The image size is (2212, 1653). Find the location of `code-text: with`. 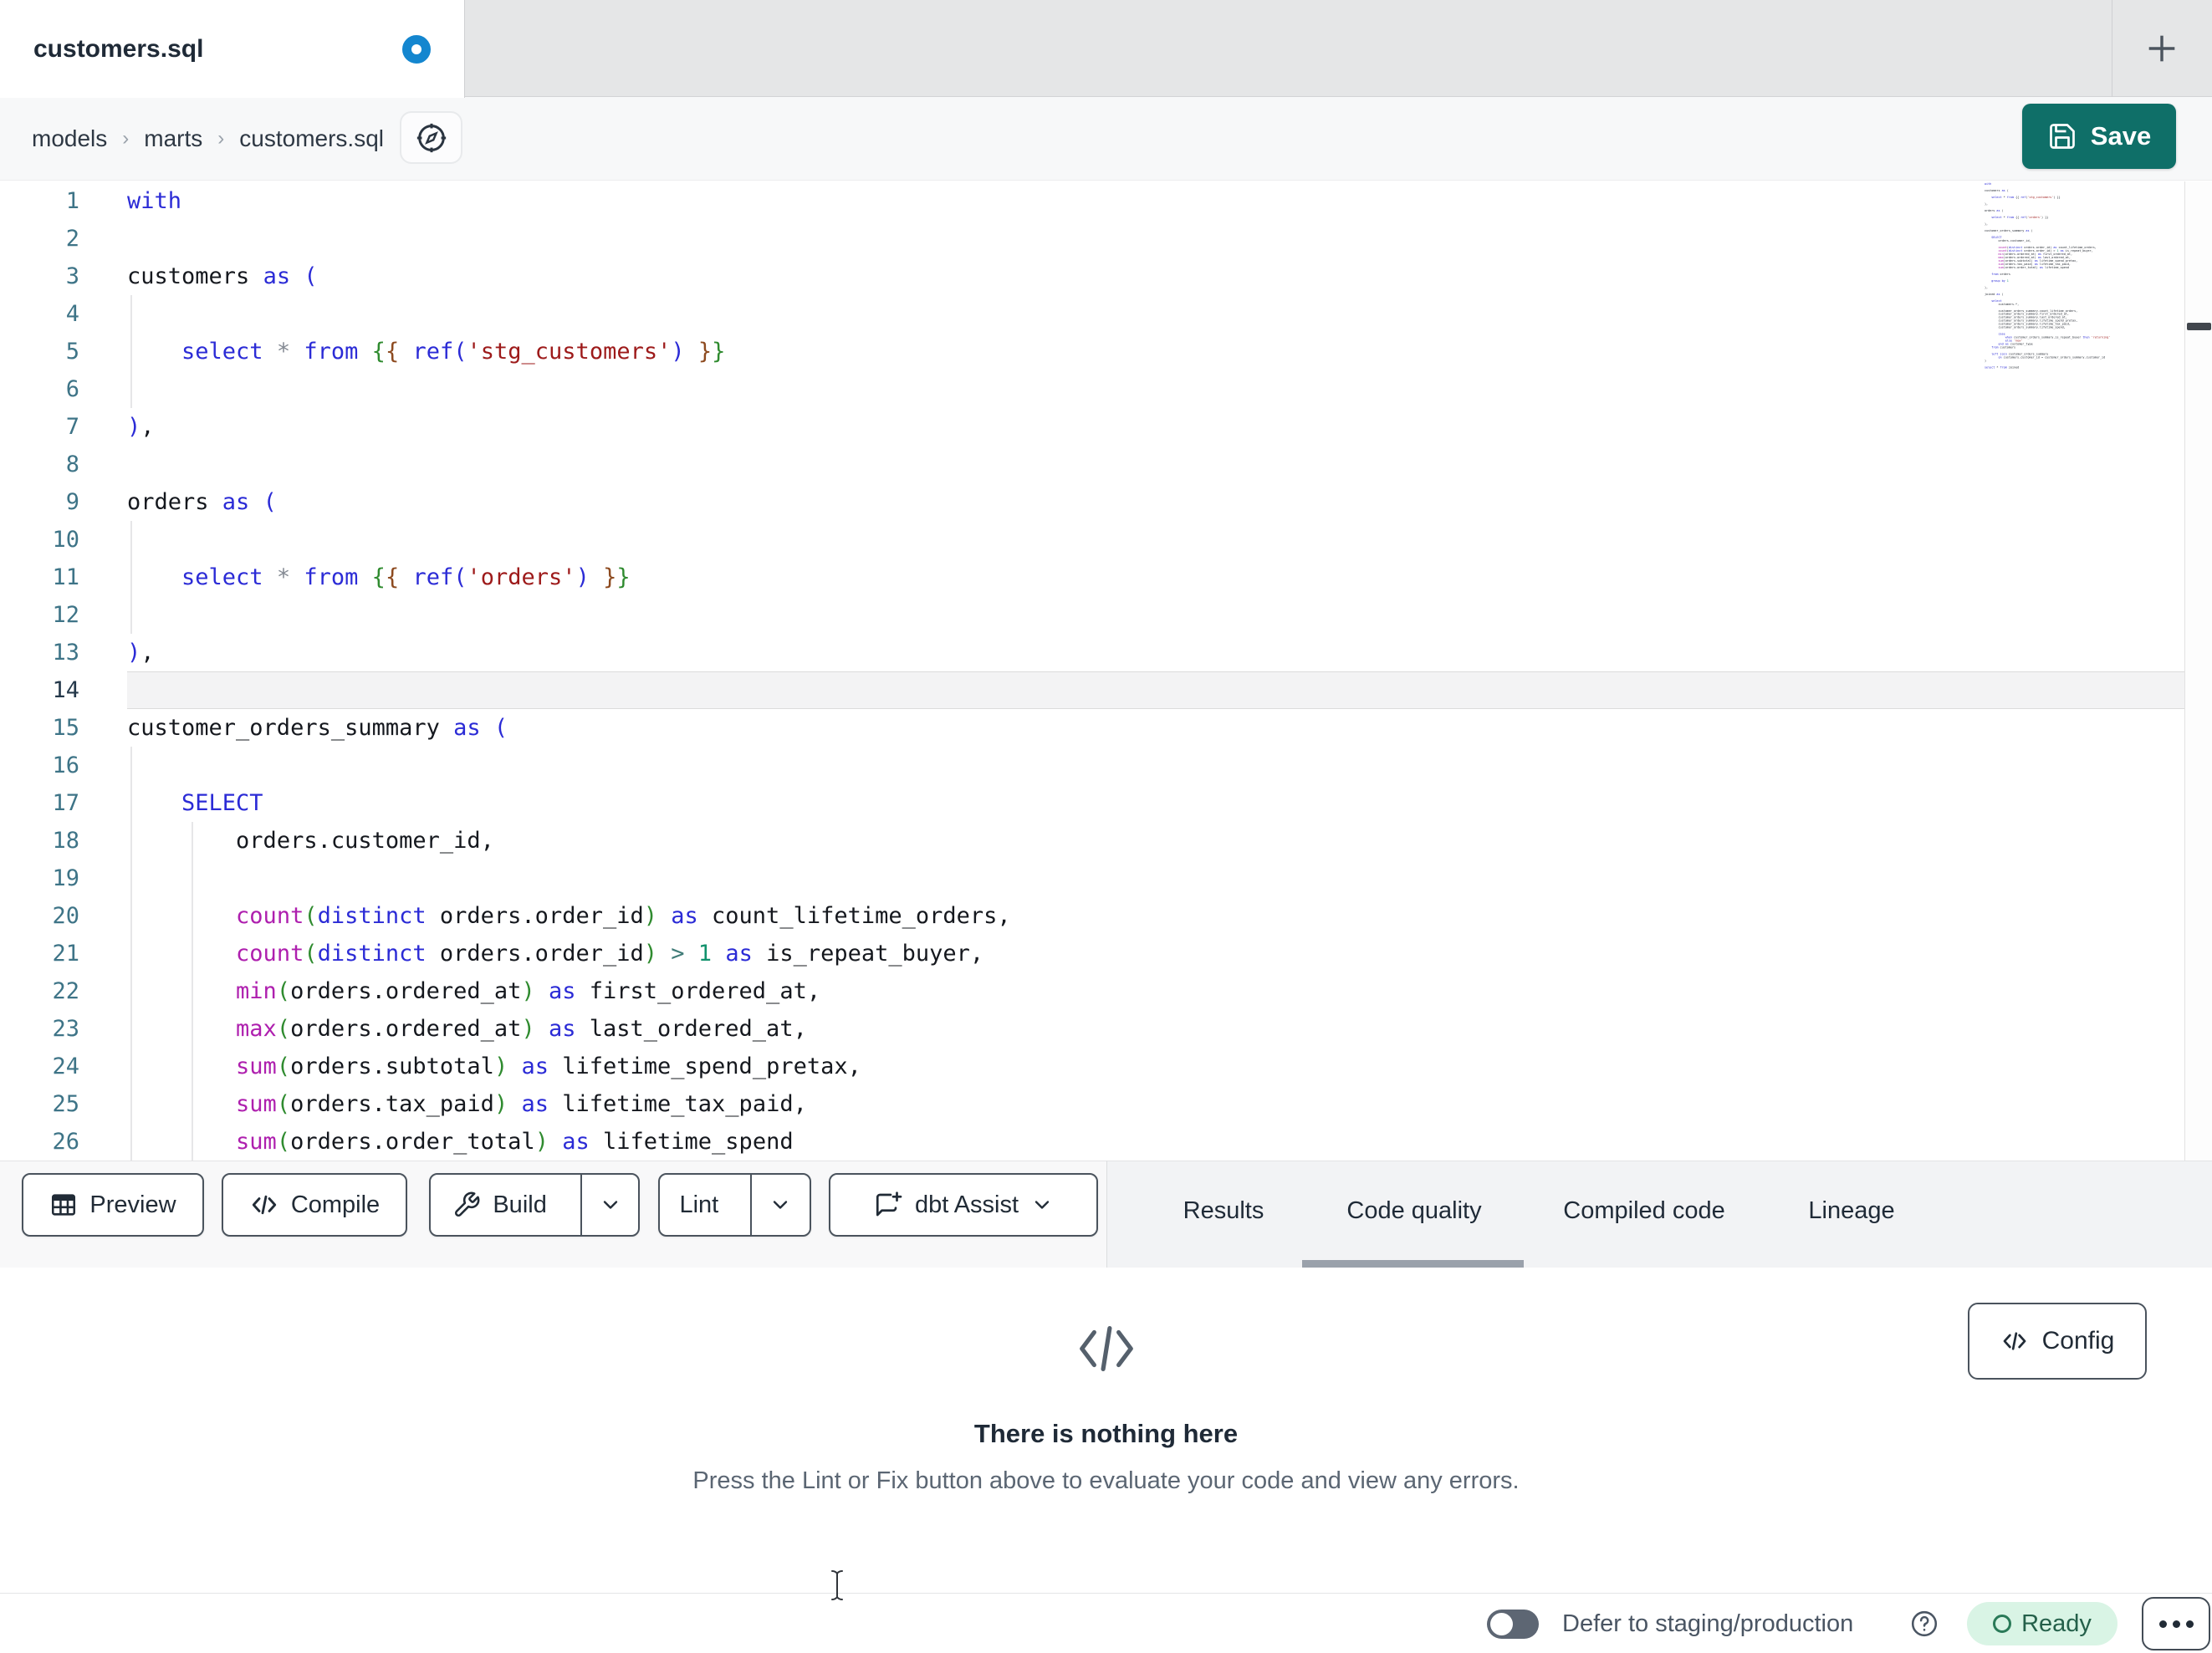

code-text: with is located at coordinates (154, 201).